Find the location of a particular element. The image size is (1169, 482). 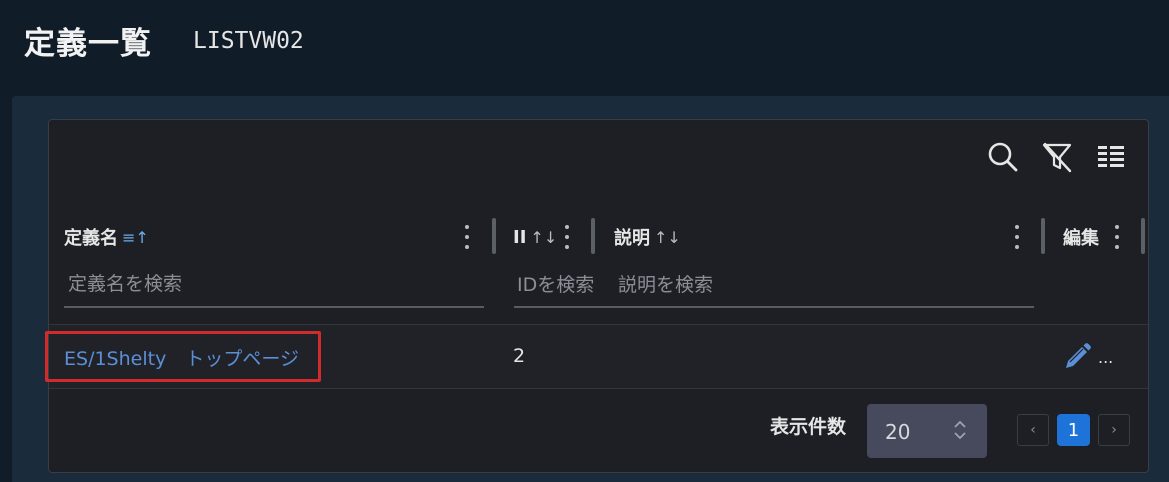

description-filter-input is located at coordinates (824, 285).